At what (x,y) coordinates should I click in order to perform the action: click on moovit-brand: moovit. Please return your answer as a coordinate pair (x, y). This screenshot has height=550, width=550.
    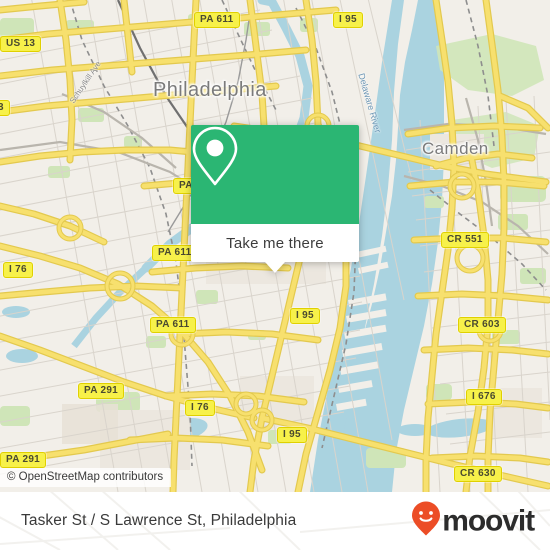
    Looking at the image, I should click on (473, 521).